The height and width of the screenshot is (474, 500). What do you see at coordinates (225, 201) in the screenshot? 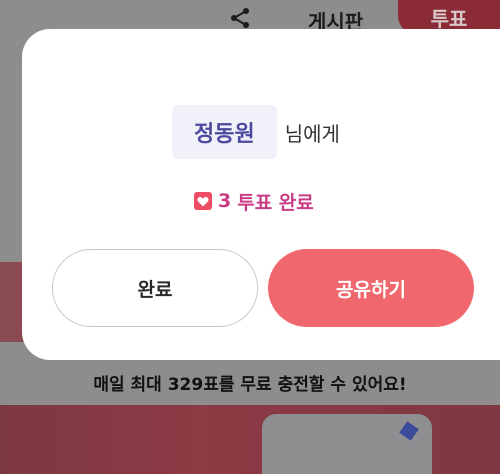
I see `vote-count: 3` at bounding box center [225, 201].